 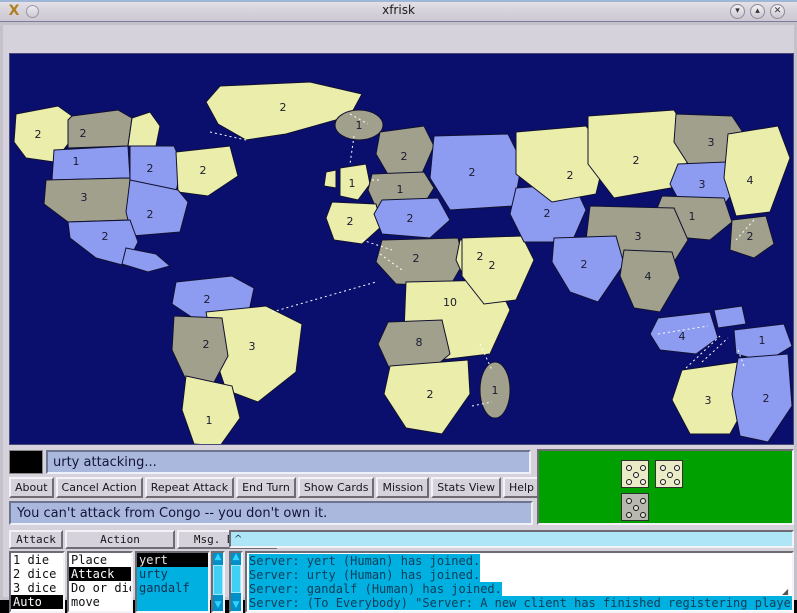 What do you see at coordinates (520, 589) in the screenshot?
I see `log-line: Server: gandalf (Human) has joined.` at bounding box center [520, 589].